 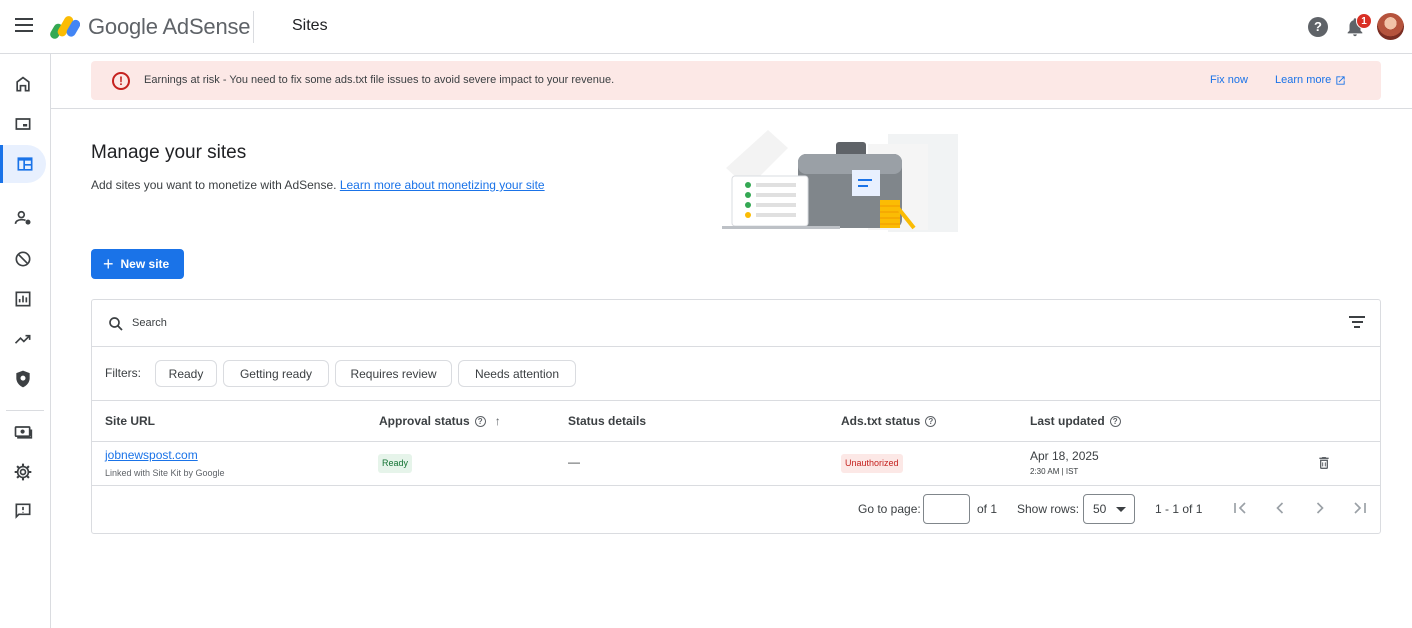 I want to click on filter-chip-ready: Ready, so click(x=186, y=373).